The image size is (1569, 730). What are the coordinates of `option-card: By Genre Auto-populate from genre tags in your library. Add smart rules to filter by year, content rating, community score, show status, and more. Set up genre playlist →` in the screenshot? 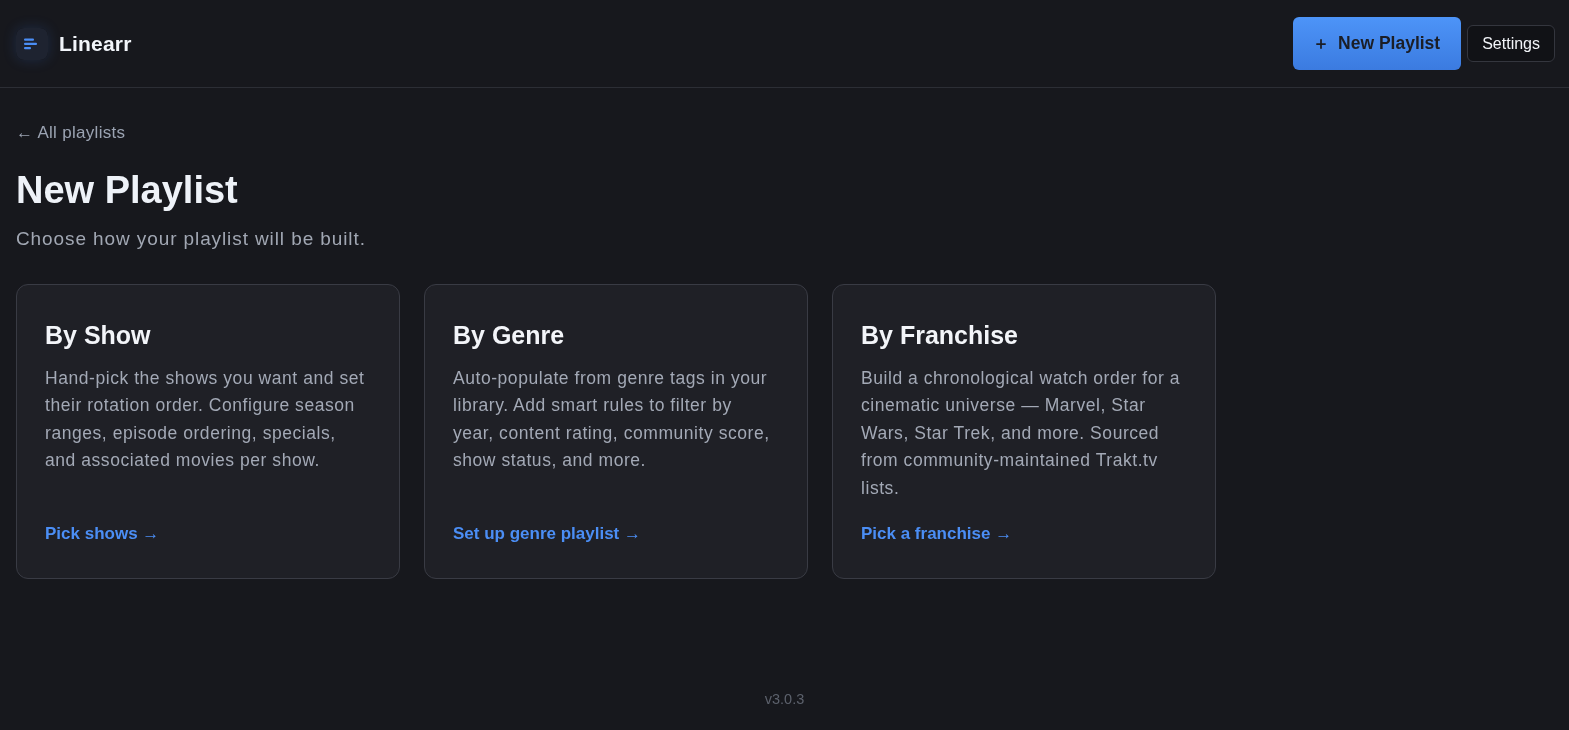 It's located at (616, 432).